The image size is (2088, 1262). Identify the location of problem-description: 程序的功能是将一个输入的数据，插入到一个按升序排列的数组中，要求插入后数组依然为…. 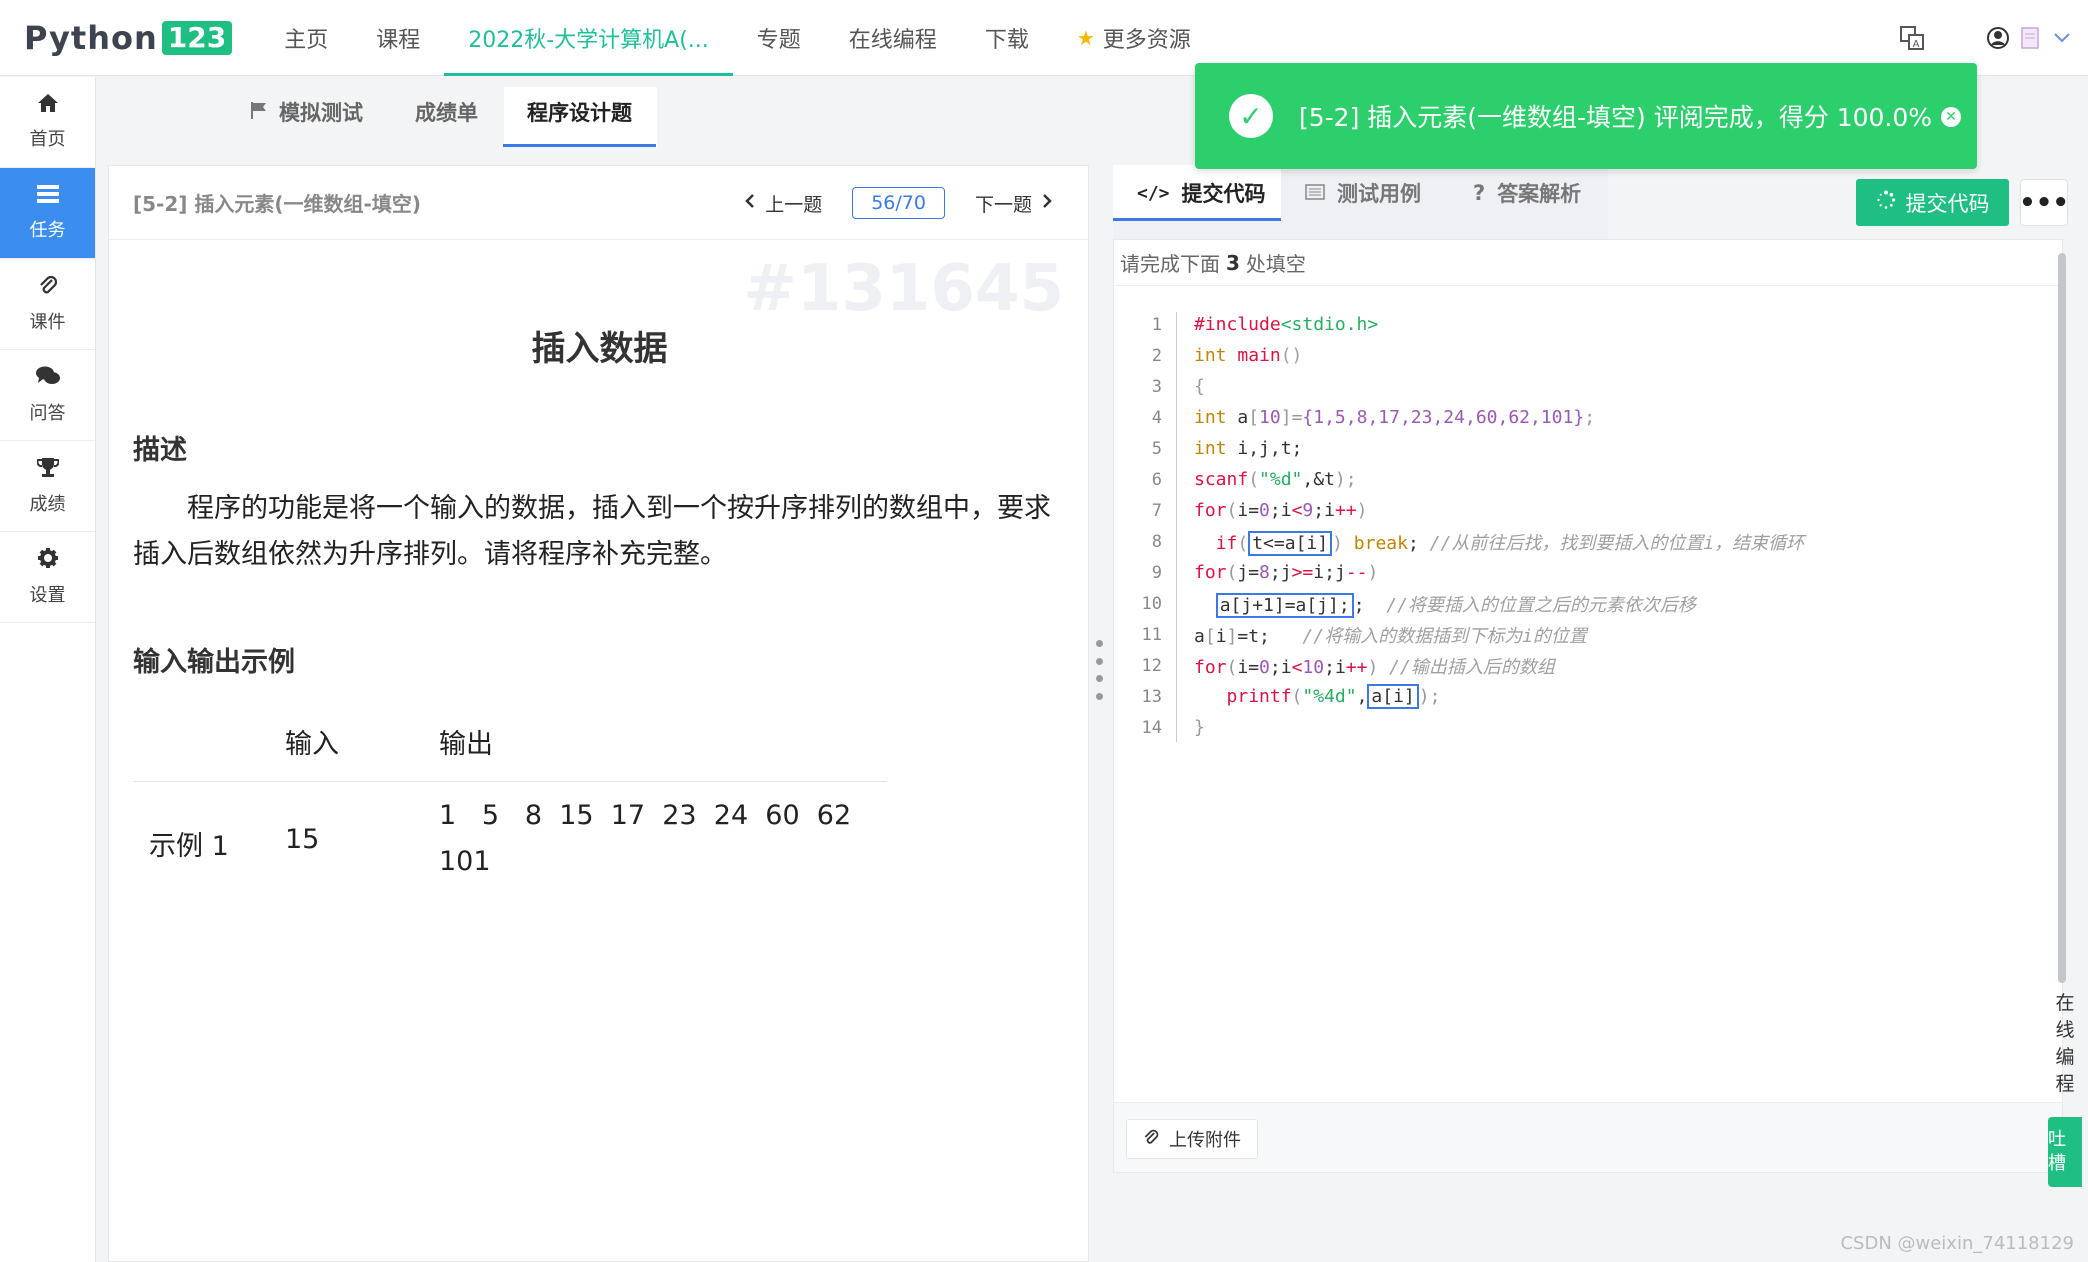
(592, 531).